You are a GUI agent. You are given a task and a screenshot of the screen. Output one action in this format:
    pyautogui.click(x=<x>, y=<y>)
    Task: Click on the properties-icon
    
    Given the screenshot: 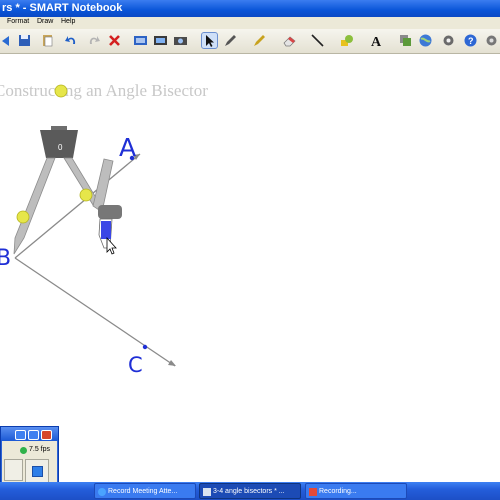 What is the action you would take?
    pyautogui.click(x=405, y=40)
    